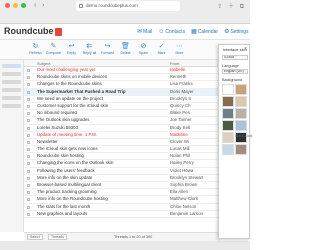  What do you see at coordinates (125, 48) in the screenshot?
I see `delete-button: 🗑 Delete` at bounding box center [125, 48].